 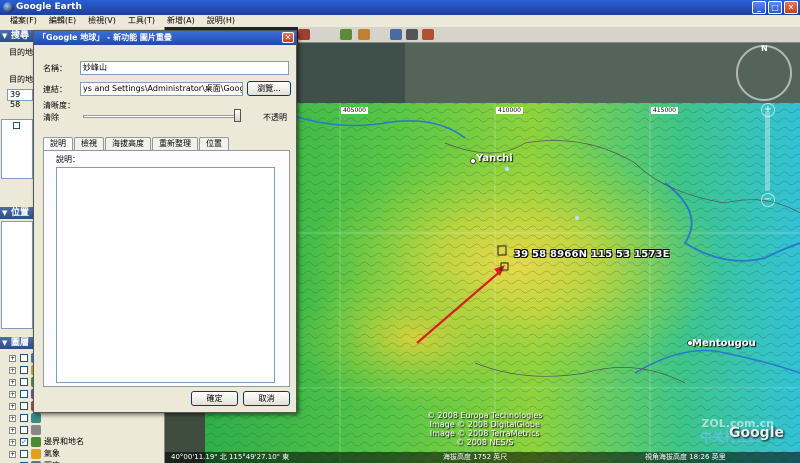 I want to click on menu-bar: 檔案(F) 編輯(E) 檢視(V) 工具(T) 新增(A) 說明(H), so click(x=400, y=21).